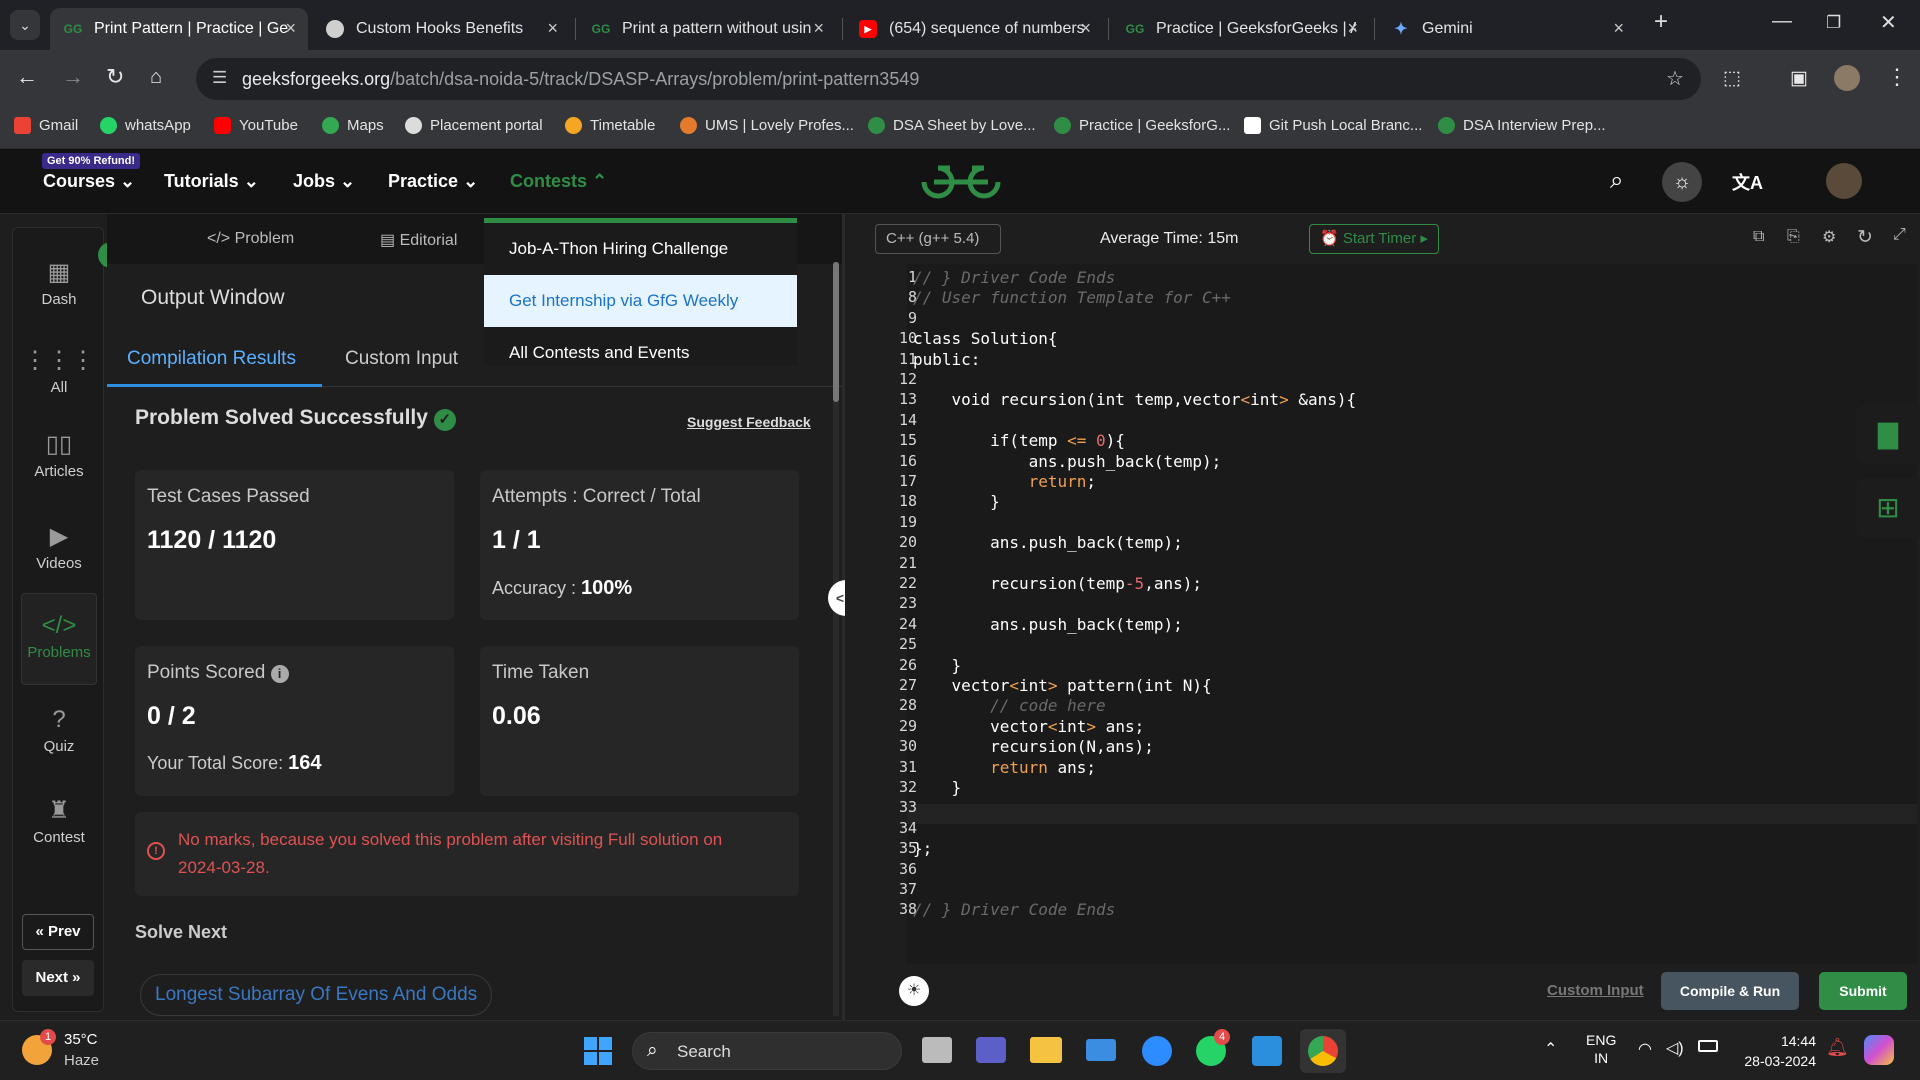  I want to click on vscode-icon, so click(1267, 1051).